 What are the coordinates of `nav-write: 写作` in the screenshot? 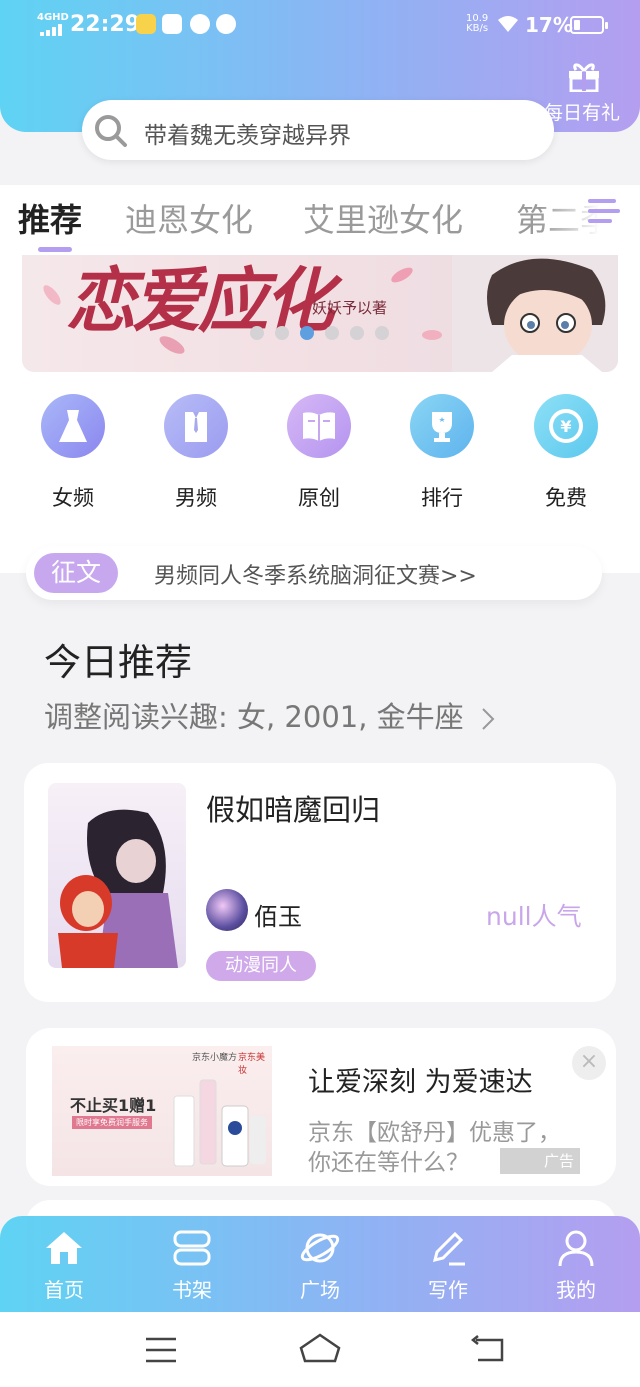 It's located at (448, 1265).